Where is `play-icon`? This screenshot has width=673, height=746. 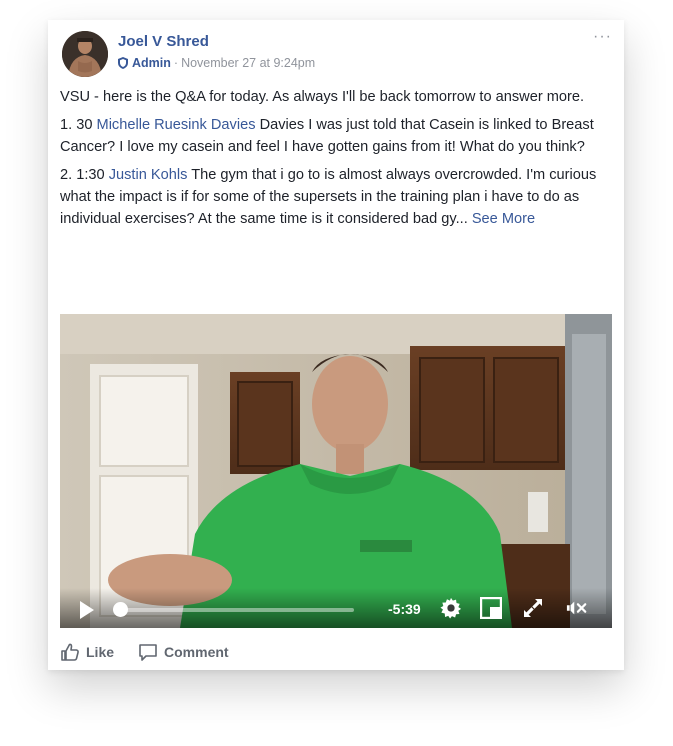
play-icon is located at coordinates (87, 610).